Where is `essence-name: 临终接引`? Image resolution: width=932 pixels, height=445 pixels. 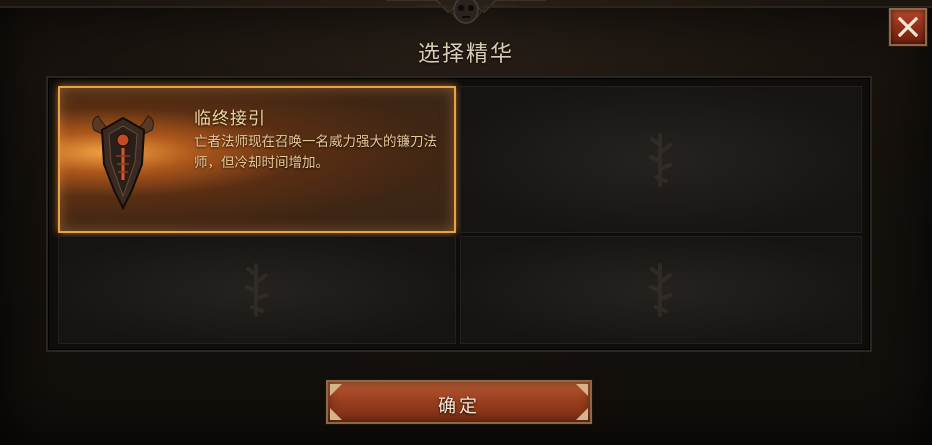 essence-name: 临终接引 is located at coordinates (230, 119).